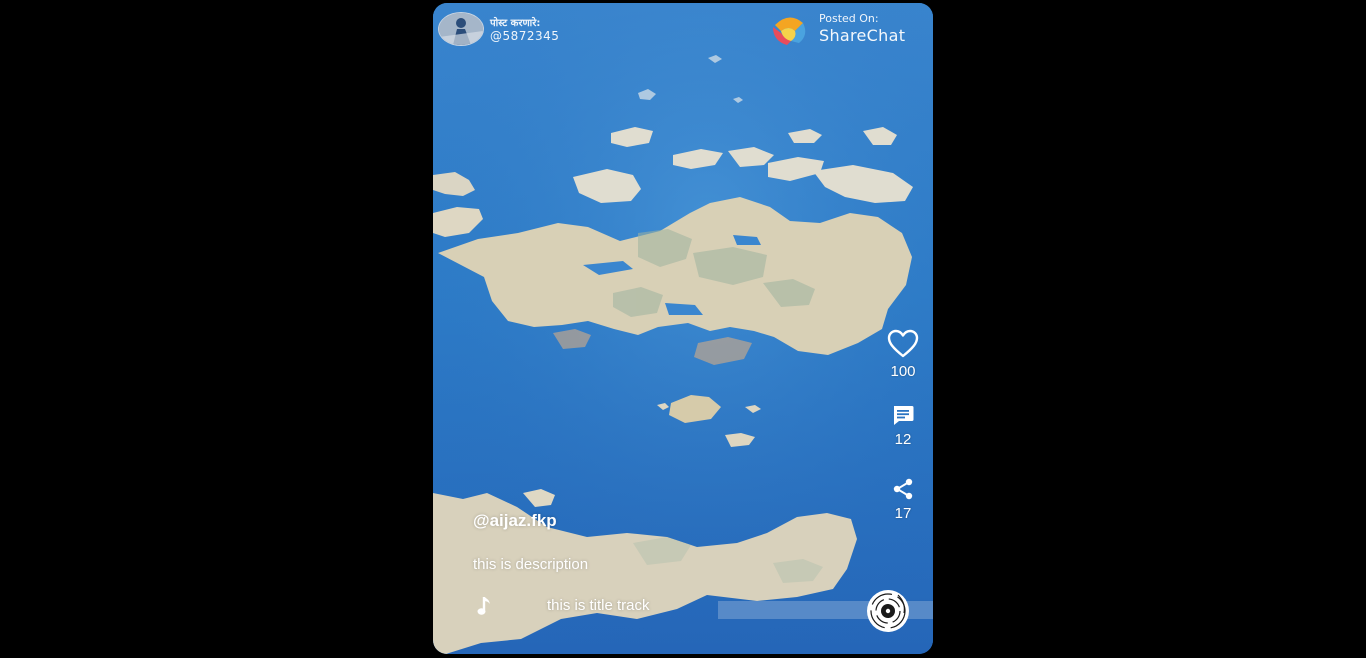 The height and width of the screenshot is (658, 1366). I want to click on like-button: 100, so click(903, 366).